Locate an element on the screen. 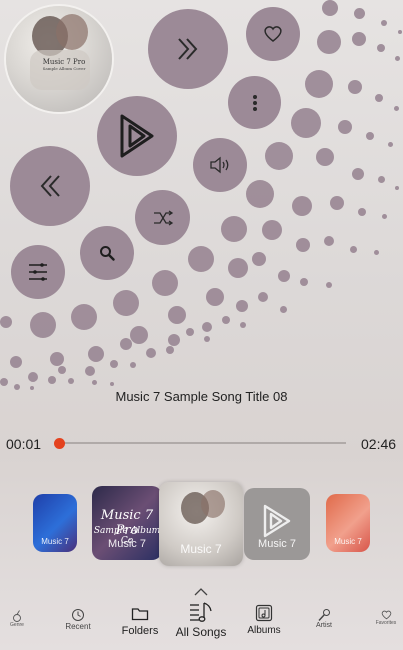 The image size is (403, 650). nav-item-folders: Folders is located at coordinates (140, 621).